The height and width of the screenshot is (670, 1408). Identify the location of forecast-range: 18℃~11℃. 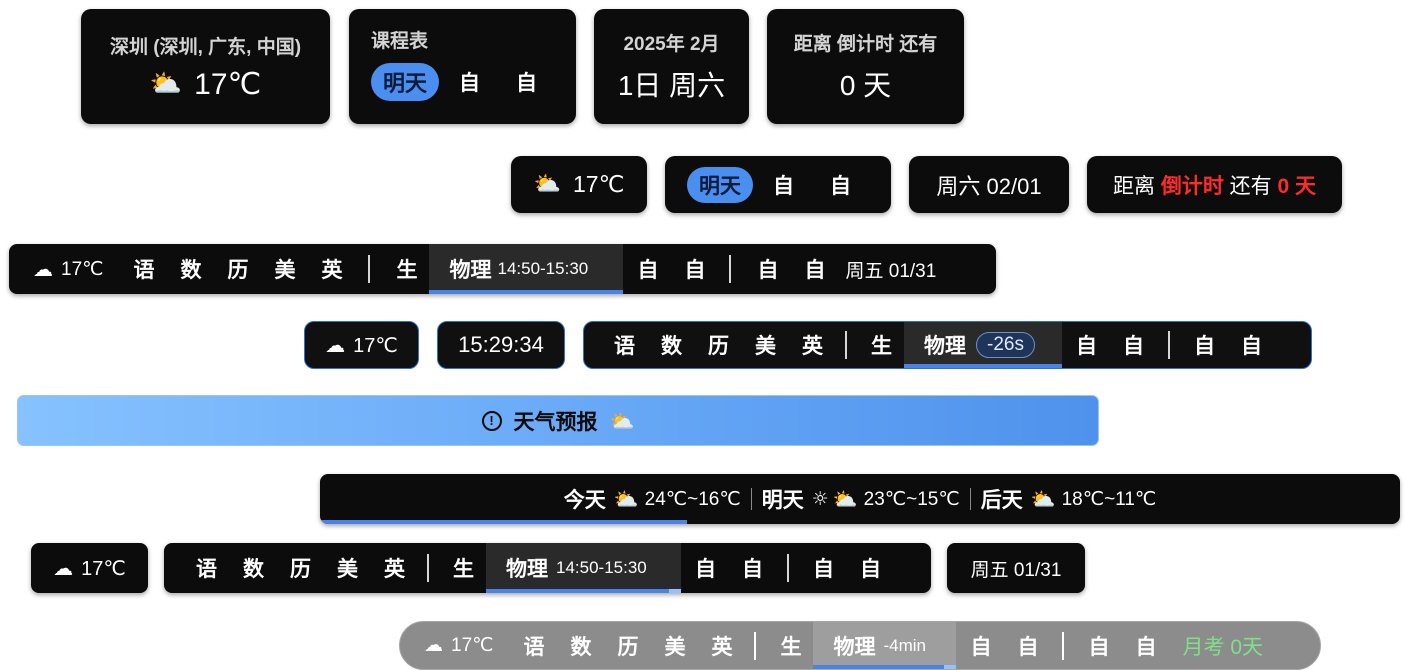
(1109, 499).